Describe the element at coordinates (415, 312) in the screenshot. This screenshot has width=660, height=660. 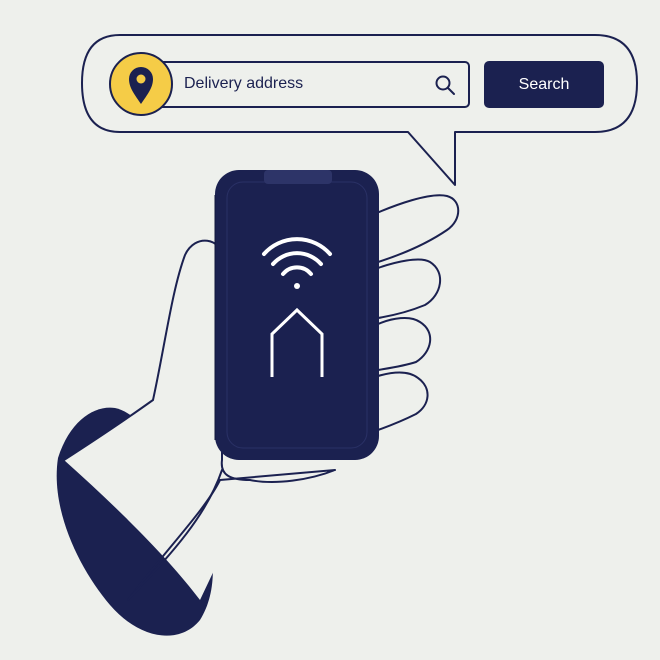
I see `fingers` at that location.